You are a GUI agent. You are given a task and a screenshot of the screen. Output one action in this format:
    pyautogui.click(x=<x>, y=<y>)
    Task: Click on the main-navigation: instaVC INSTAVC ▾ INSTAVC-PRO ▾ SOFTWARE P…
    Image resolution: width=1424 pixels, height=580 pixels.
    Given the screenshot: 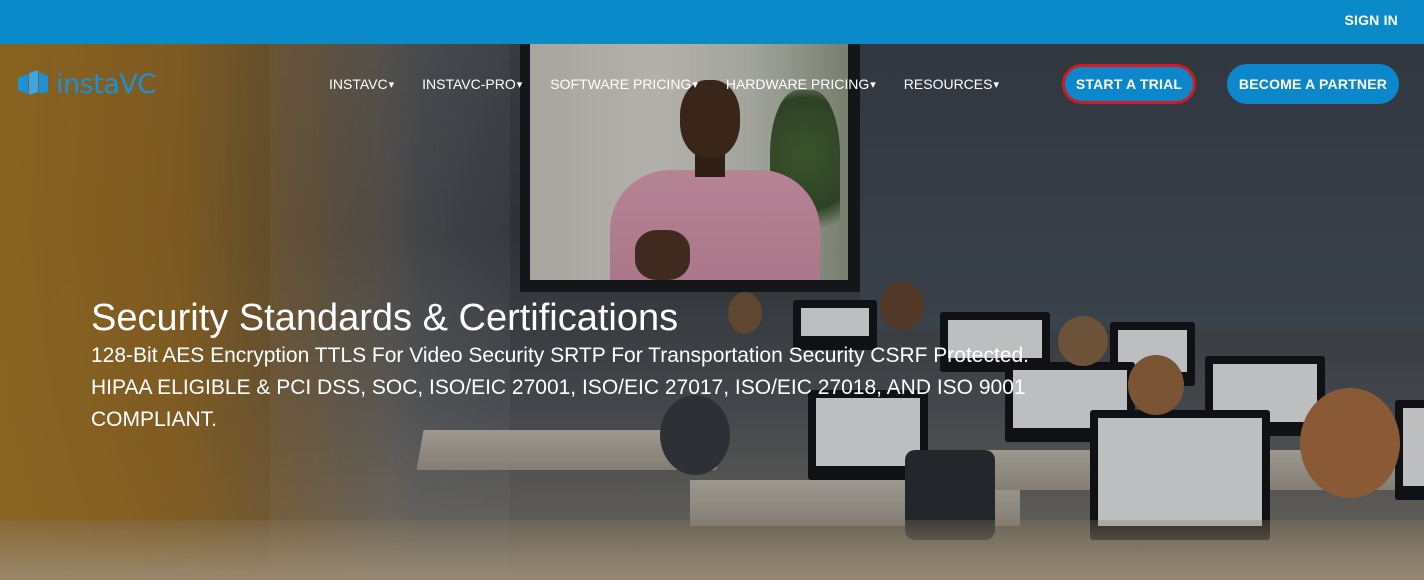 What is the action you would take?
    pyautogui.click(x=712, y=84)
    